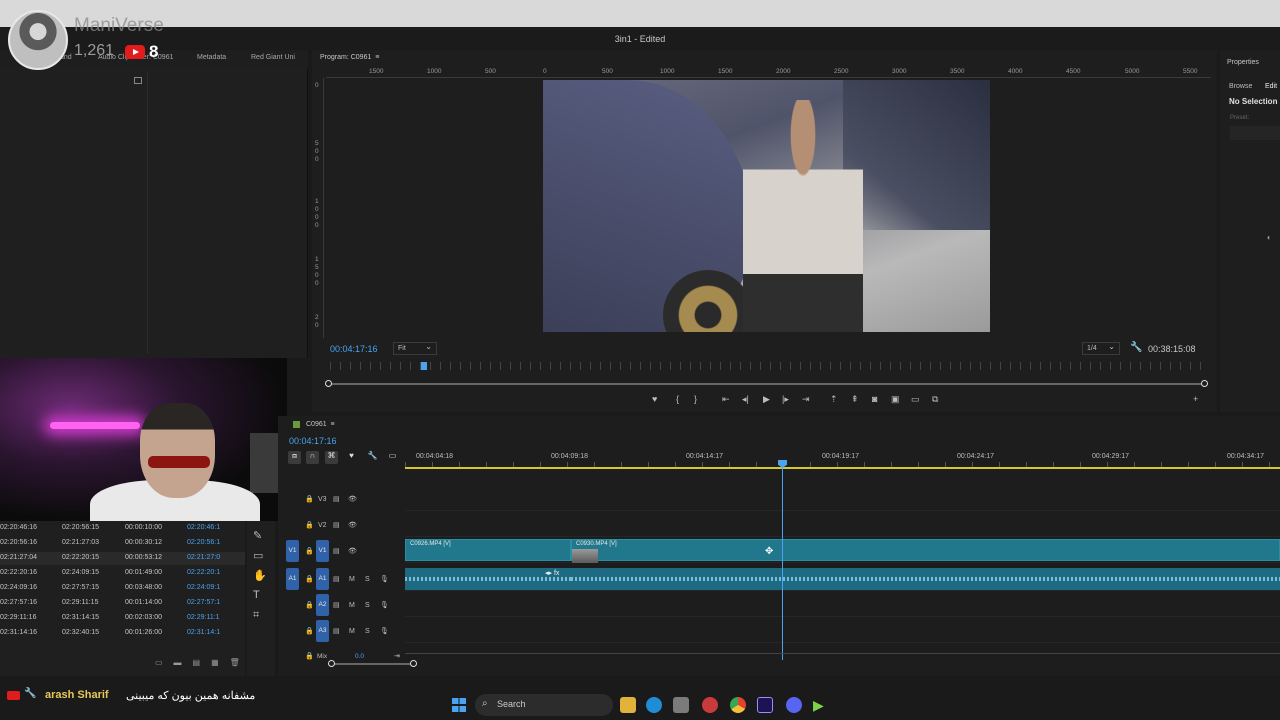 This screenshot has width=1280, height=720. What do you see at coordinates (143, 632) in the screenshot?
I see `table-cell: 00:01:26:00` at bounding box center [143, 632].